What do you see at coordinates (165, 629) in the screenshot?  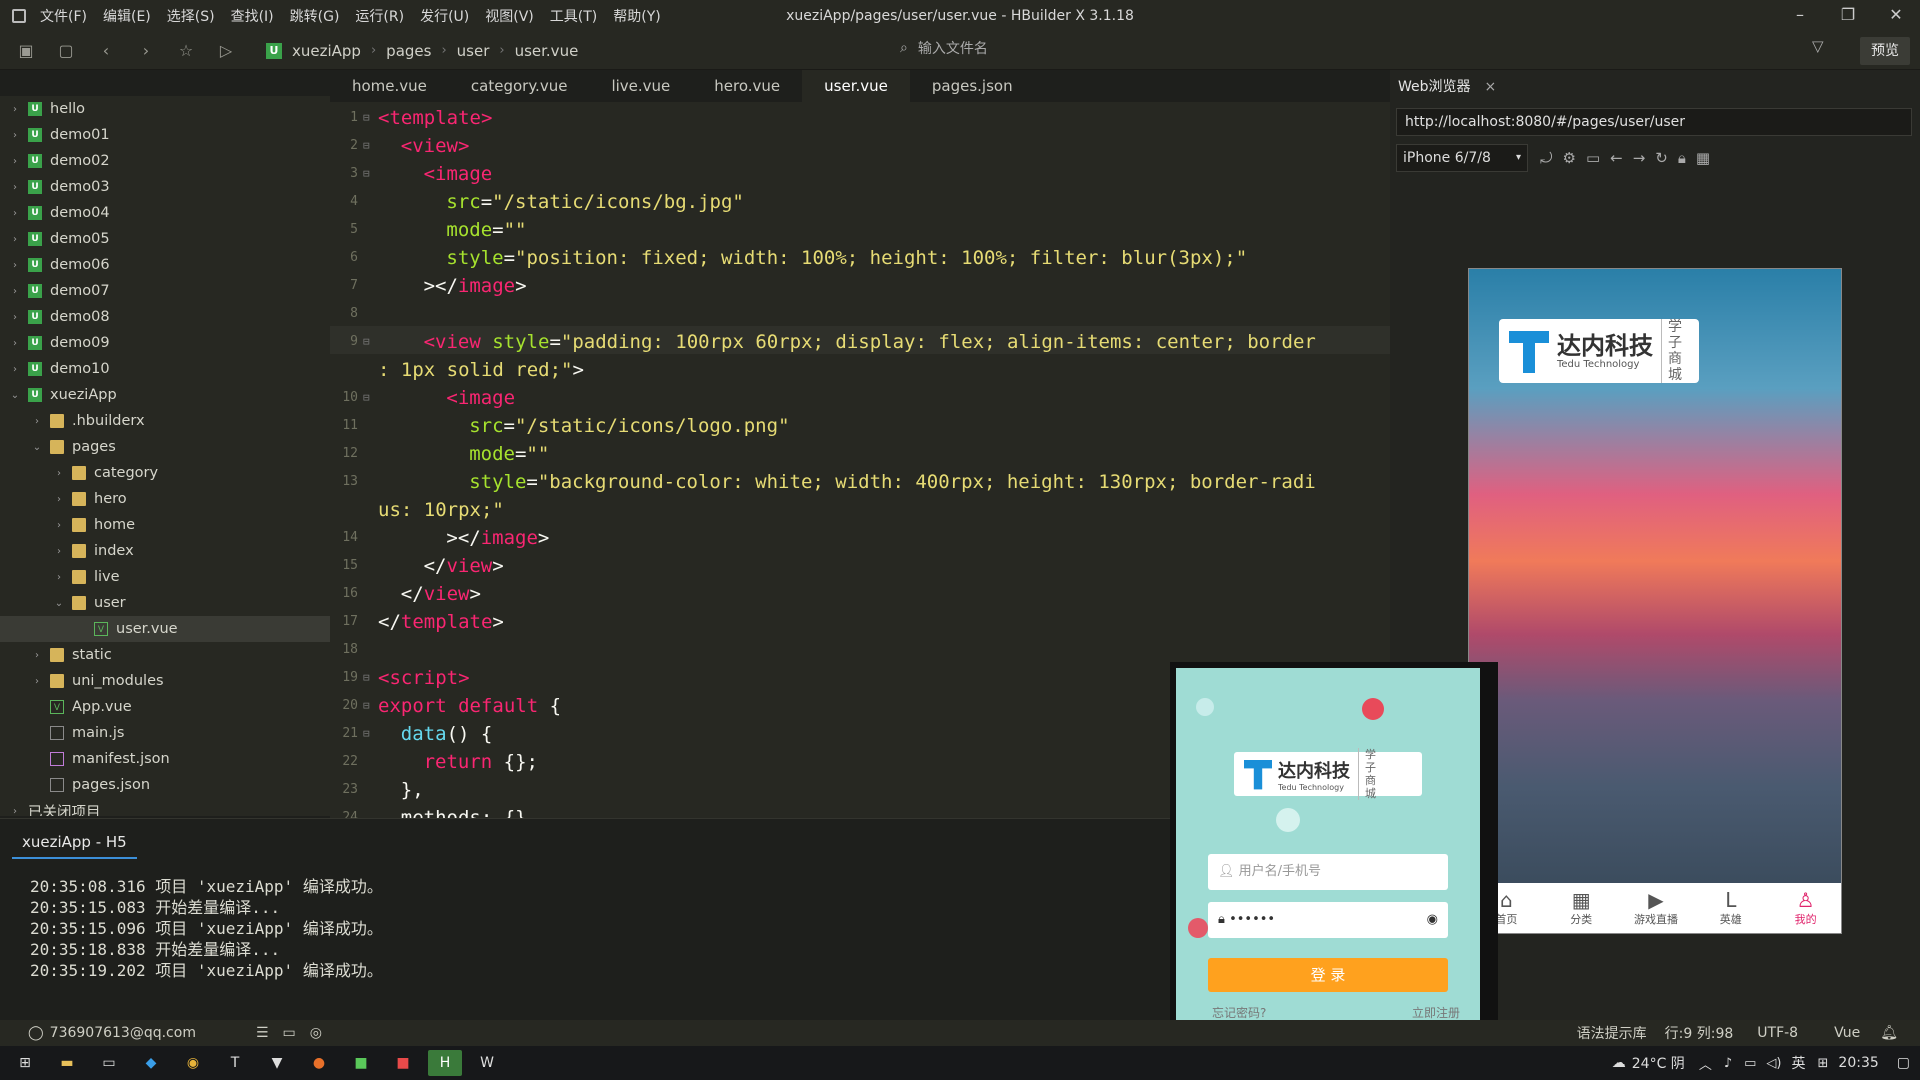 I see `tree-item: Vuser.vue` at bounding box center [165, 629].